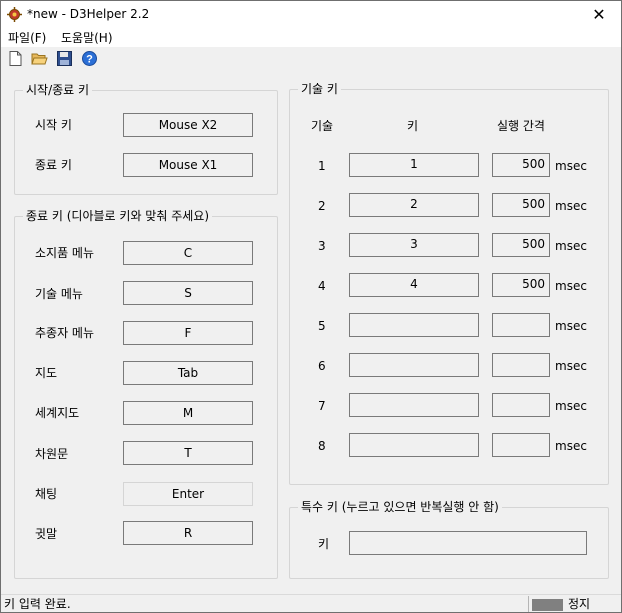 This screenshot has width=622, height=613. Describe the element at coordinates (188, 165) in the screenshot. I see `stop-key-field: Mouse X1` at that location.